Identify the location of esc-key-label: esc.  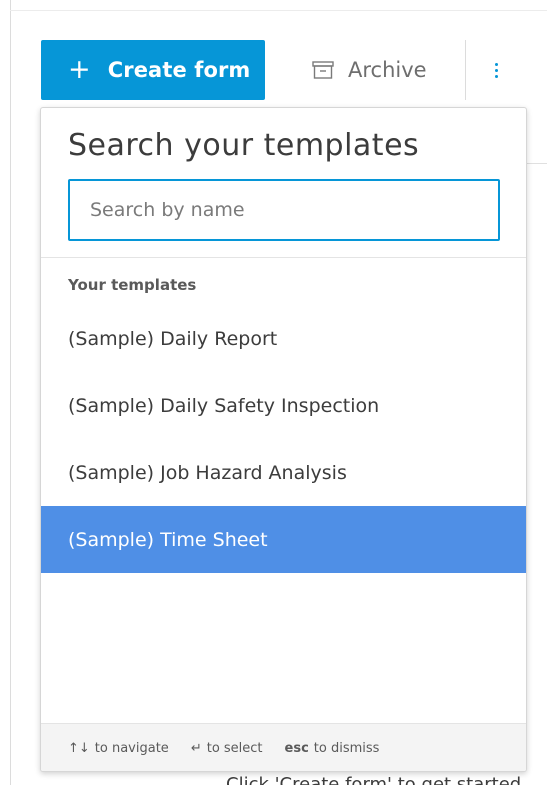
(296, 748).